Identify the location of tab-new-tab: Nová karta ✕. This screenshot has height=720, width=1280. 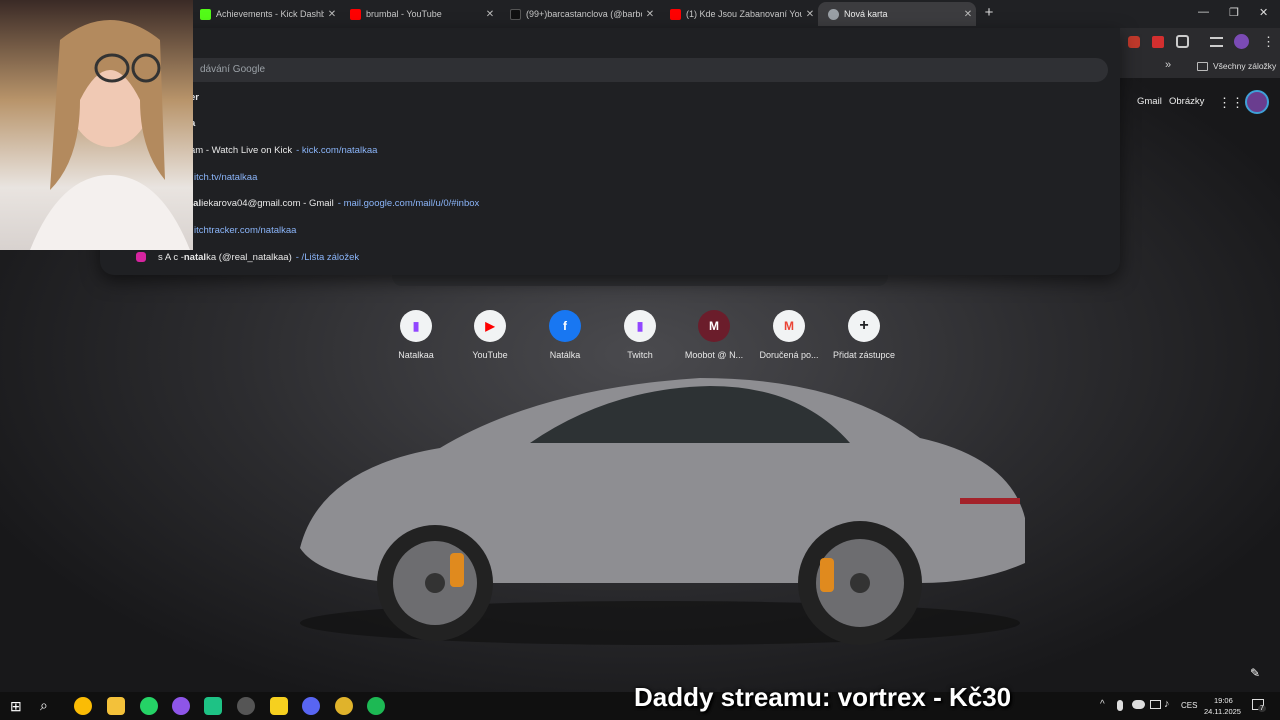
(897, 14).